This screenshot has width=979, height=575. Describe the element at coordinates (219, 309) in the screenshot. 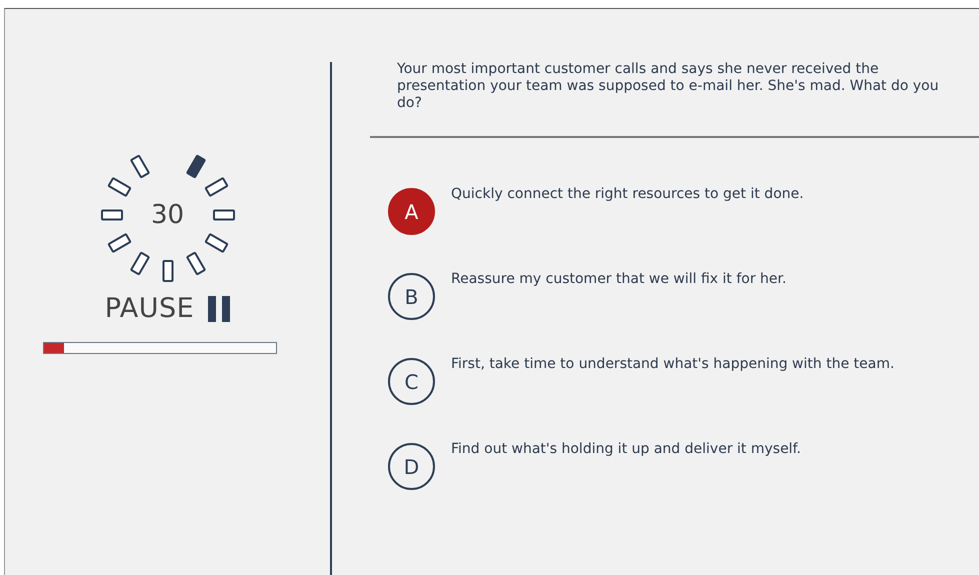

I see `pause-icon` at that location.